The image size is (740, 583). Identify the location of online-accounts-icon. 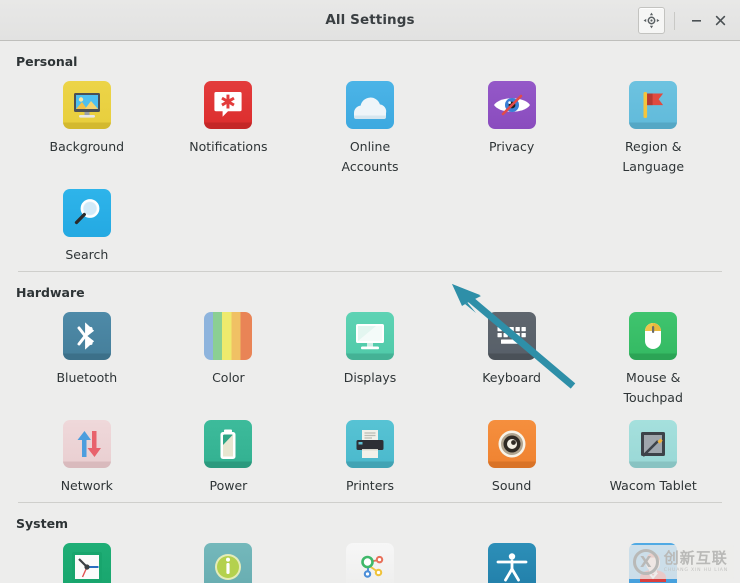
(369, 105).